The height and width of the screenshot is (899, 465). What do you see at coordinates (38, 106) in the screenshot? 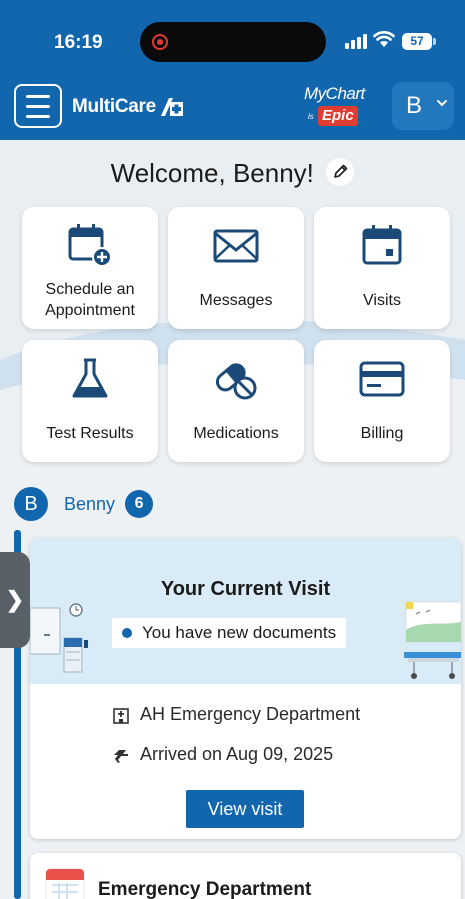
I see `menu-button` at bounding box center [38, 106].